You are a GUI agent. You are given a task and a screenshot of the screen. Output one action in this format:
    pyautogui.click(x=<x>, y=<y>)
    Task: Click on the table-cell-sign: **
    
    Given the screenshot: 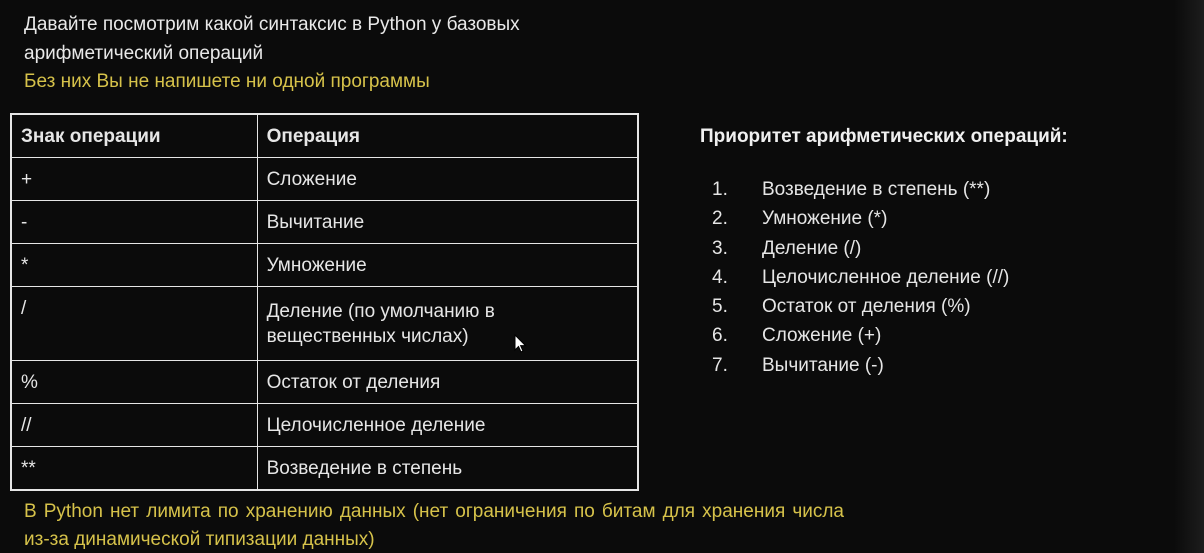 What is the action you would take?
    pyautogui.click(x=134, y=468)
    